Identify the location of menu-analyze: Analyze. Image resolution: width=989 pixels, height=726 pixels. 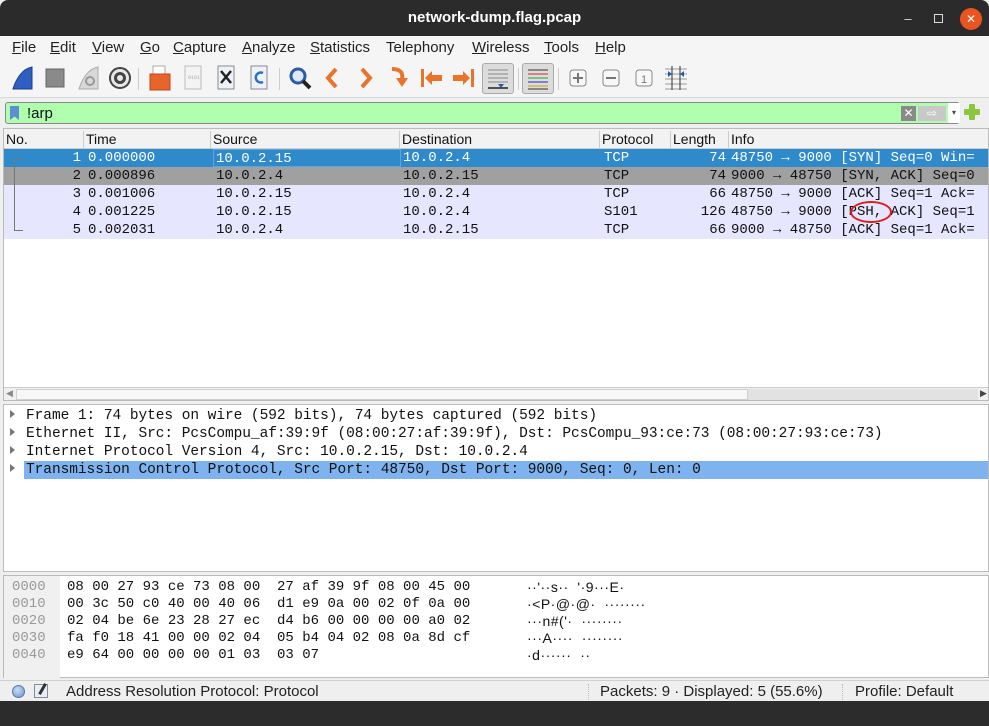
(268, 47).